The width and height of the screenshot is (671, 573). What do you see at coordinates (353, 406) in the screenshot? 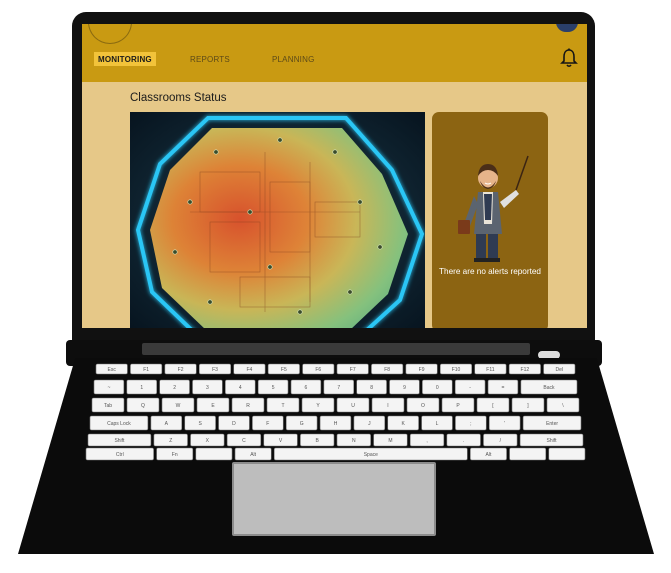
I see `keyboard-key-label: U` at bounding box center [353, 406].